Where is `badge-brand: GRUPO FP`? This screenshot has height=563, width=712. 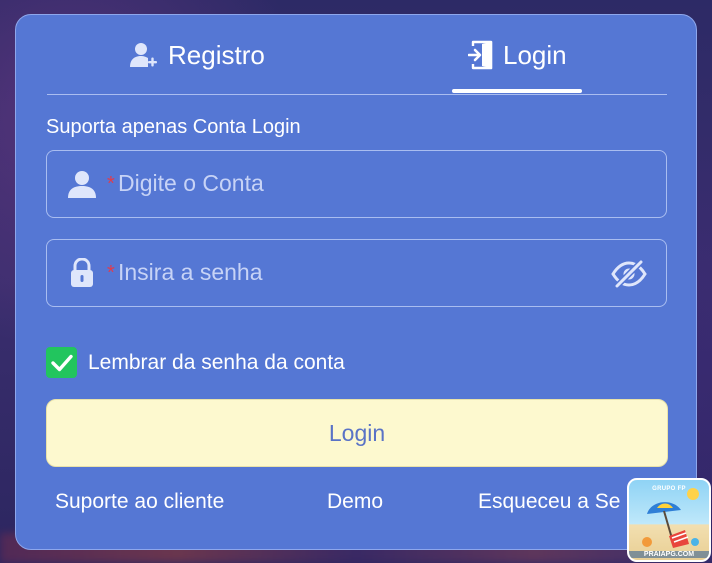
badge-brand: GRUPO FP is located at coordinates (669, 489).